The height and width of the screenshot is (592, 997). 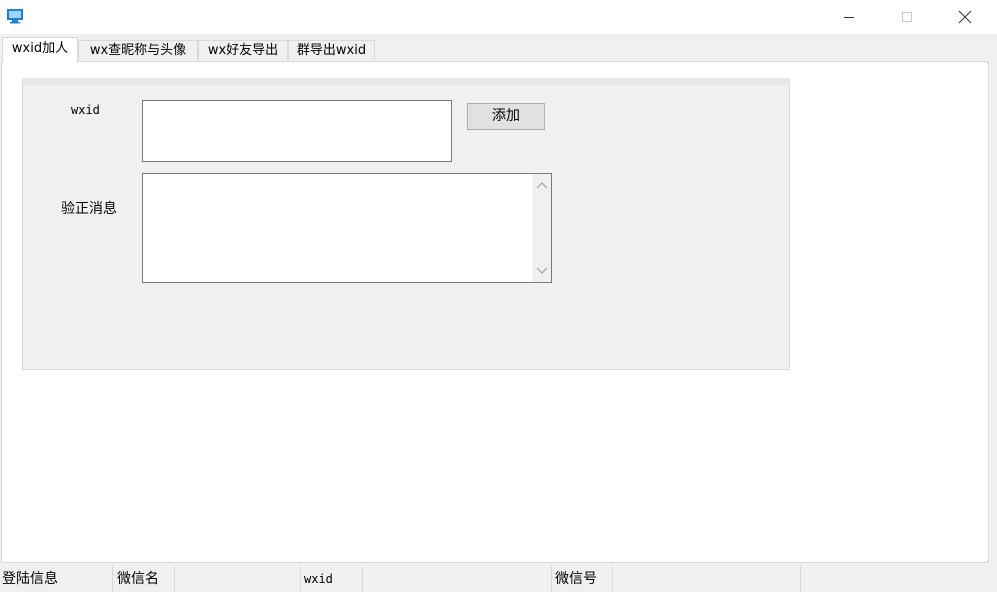 I want to click on verify-message-label: 验正消息, so click(x=89, y=209).